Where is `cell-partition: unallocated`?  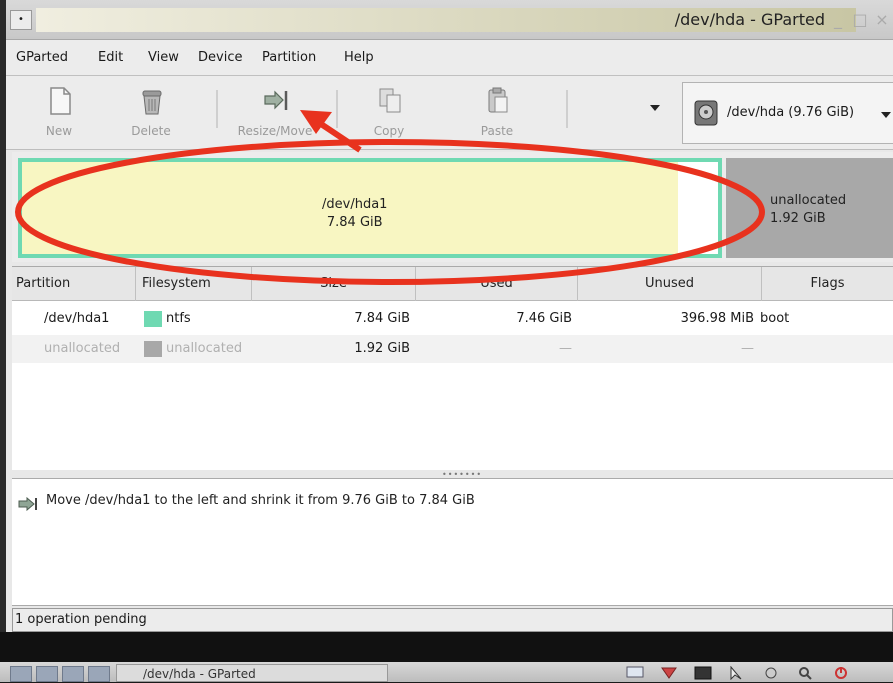
cell-partition: unallocated is located at coordinates (82, 348).